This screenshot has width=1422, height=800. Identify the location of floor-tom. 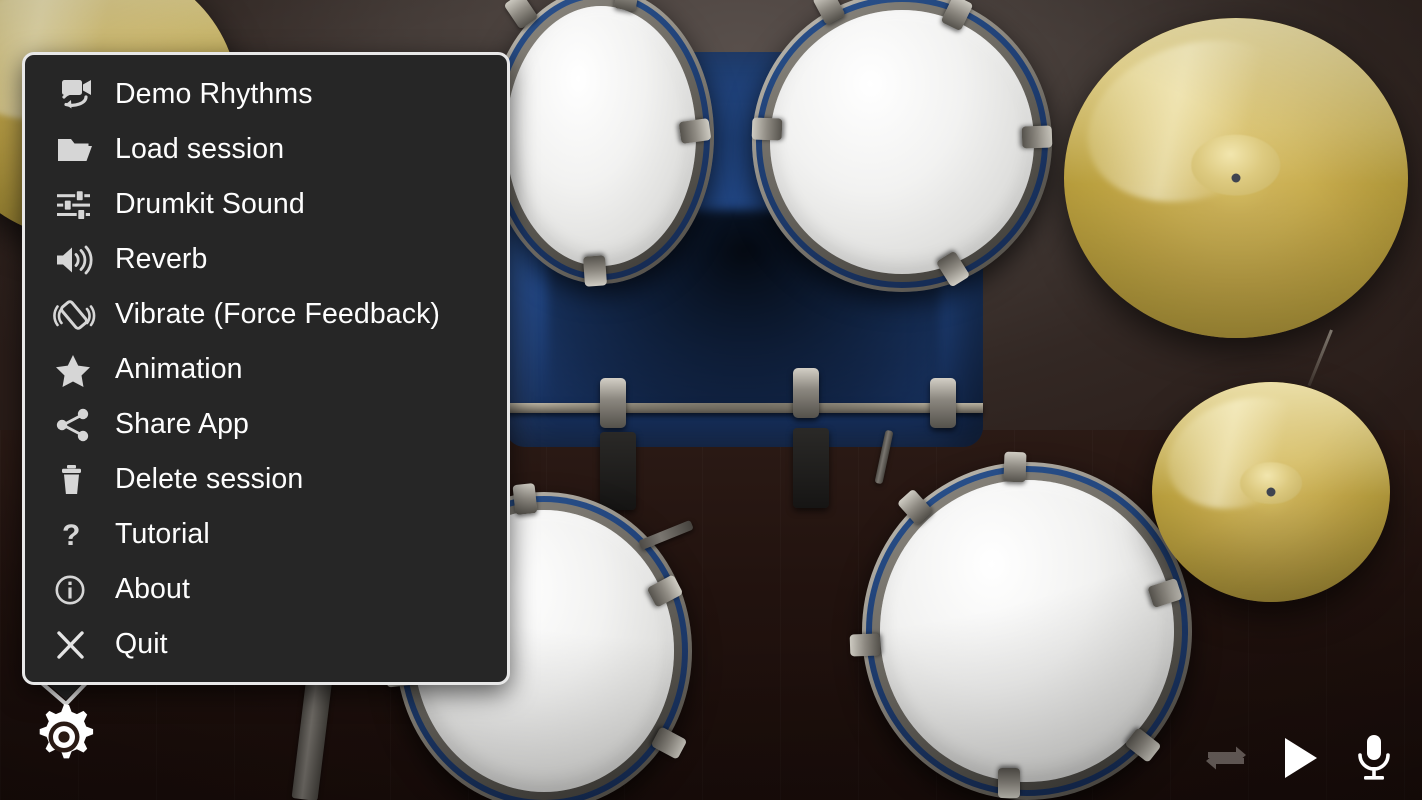
(1020, 625).